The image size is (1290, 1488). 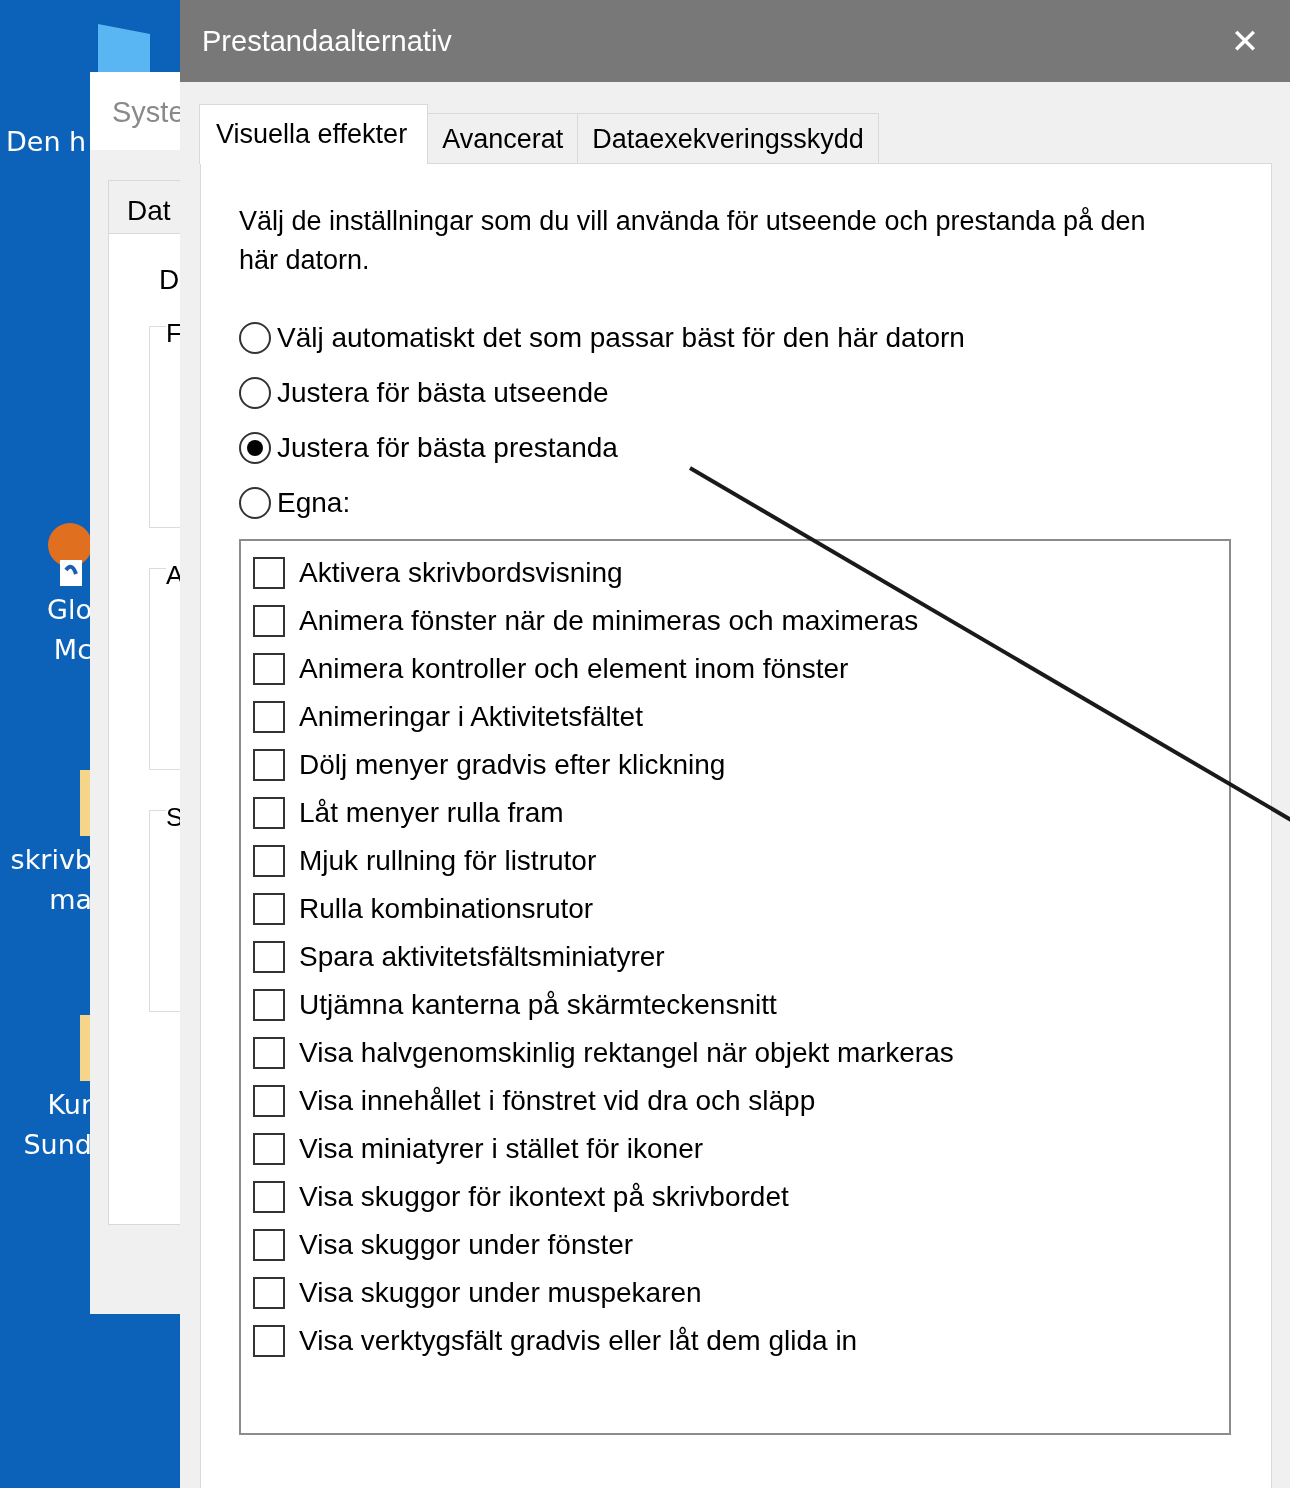 What do you see at coordinates (46, 1125) in the screenshot?
I see `desktop-icon-label: Kur Sund` at bounding box center [46, 1125].